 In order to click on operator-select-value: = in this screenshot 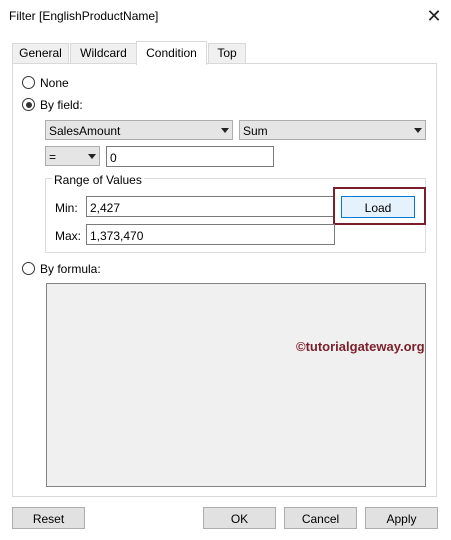, I will do `click(53, 157)`.